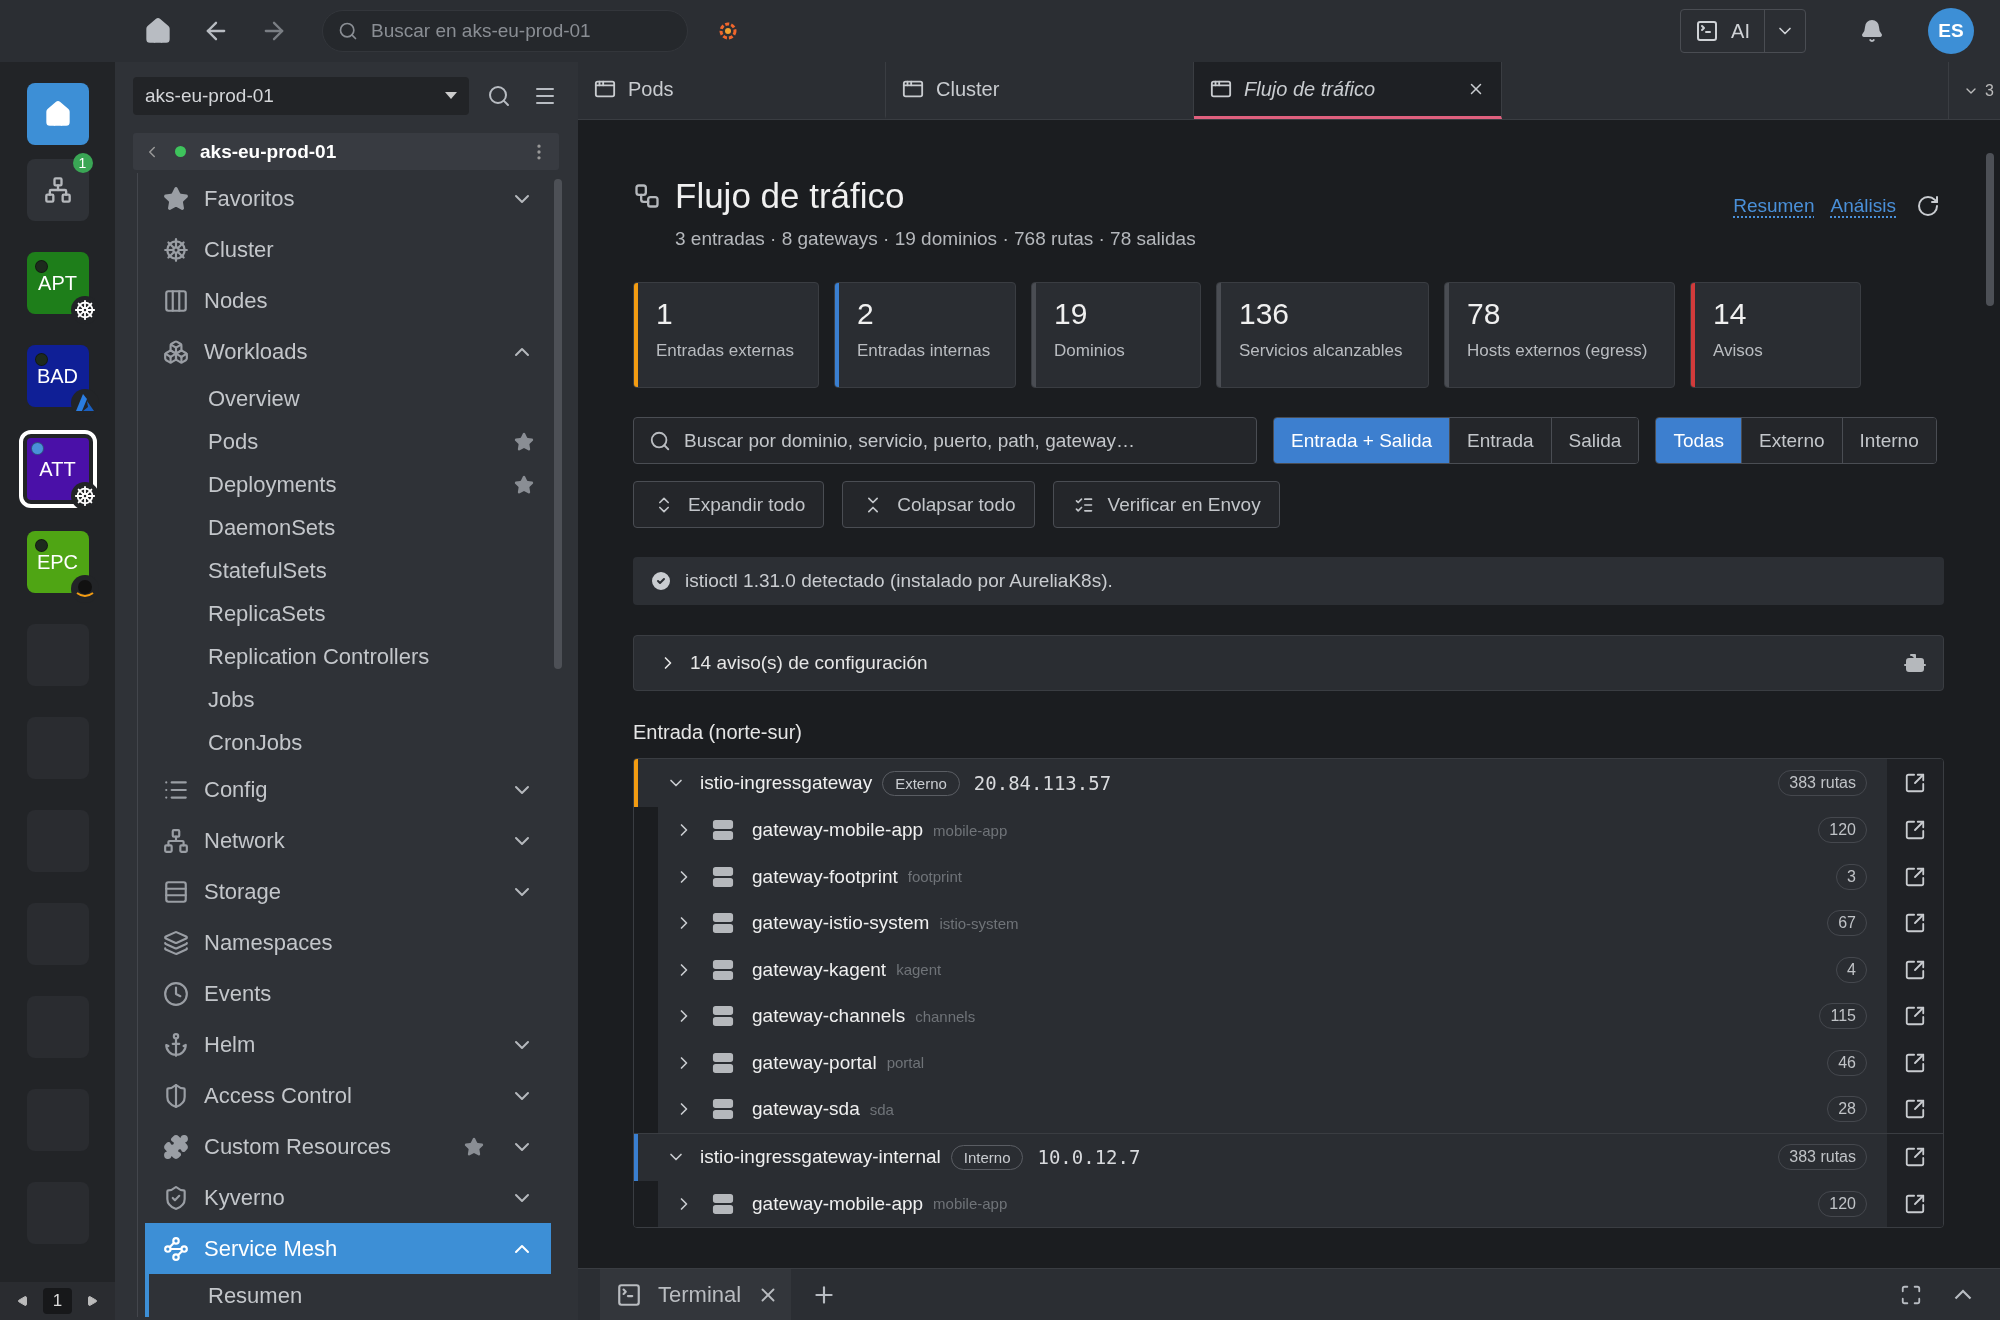 The image size is (2000, 1320). Describe the element at coordinates (350, 398) in the screenshot. I see `nav-item: Overview` at that location.